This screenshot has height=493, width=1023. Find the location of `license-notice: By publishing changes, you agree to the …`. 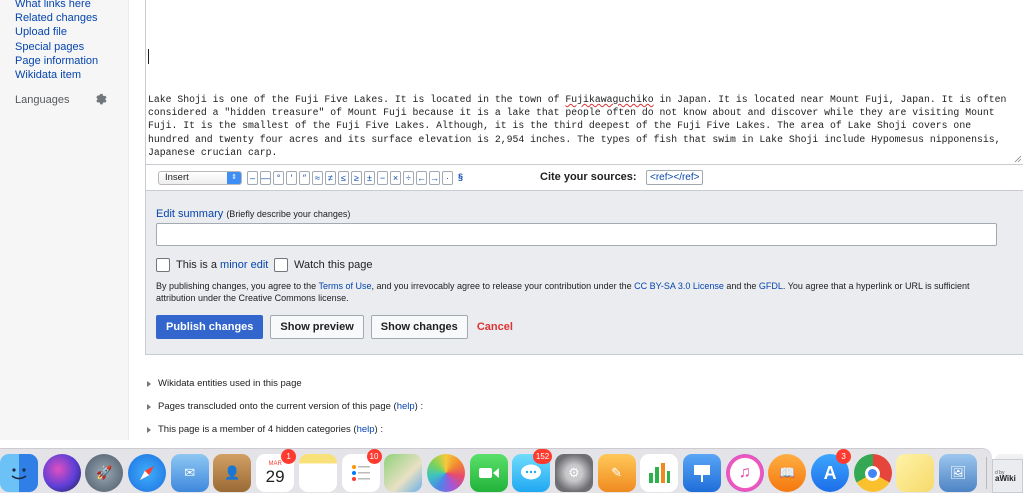

license-notice: By publishing changes, you agree to the … is located at coordinates (581, 292).